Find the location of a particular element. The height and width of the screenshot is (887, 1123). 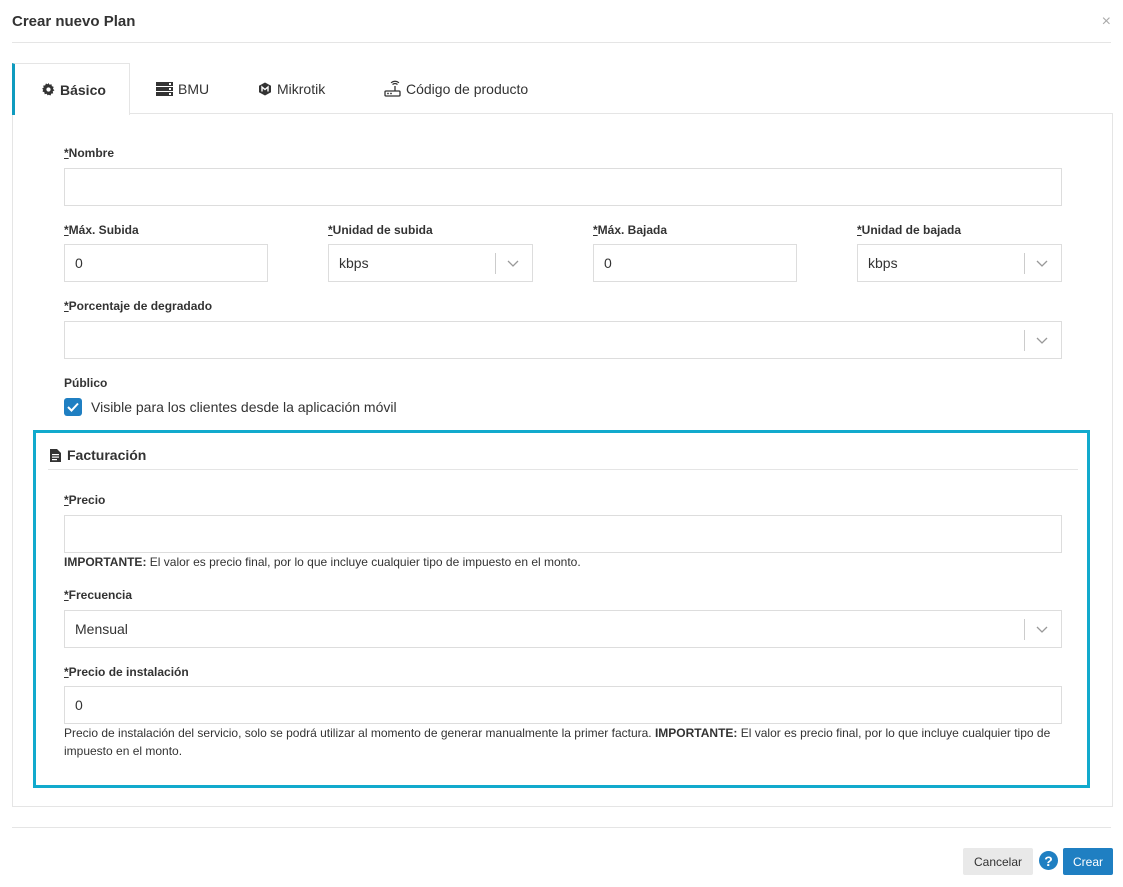

tab-basico: Básico is located at coordinates (71, 89).